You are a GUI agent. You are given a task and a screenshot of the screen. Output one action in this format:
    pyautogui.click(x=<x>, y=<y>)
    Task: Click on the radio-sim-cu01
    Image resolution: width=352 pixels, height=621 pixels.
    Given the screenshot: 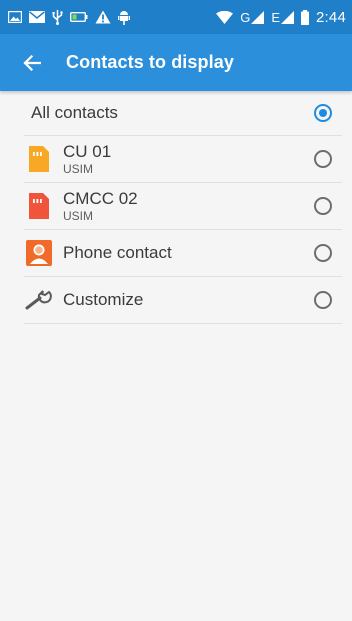 What is the action you would take?
    pyautogui.click(x=323, y=159)
    